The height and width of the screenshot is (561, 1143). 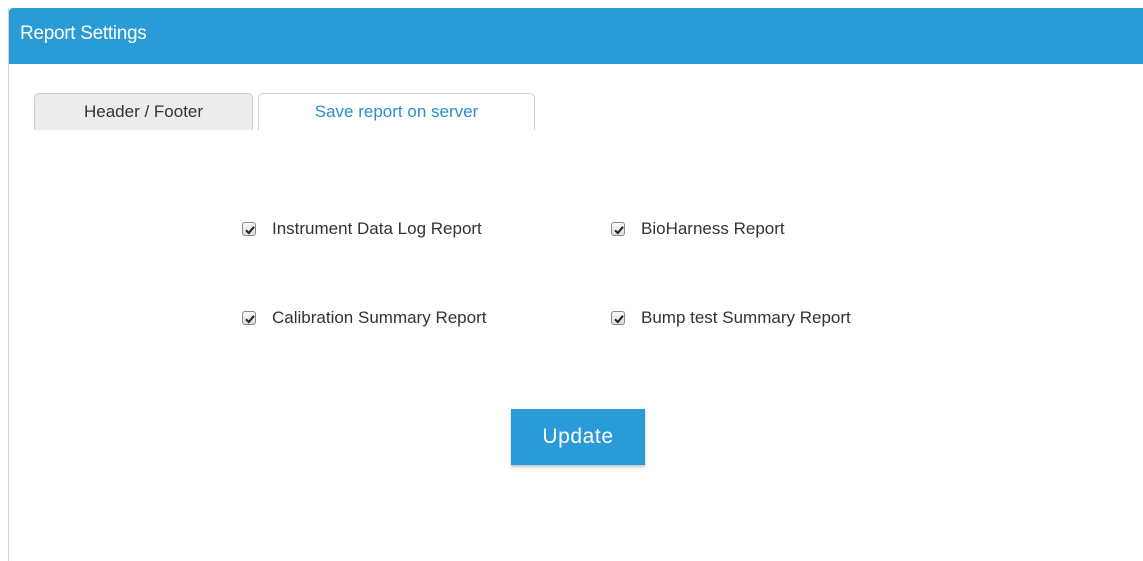 I want to click on option-label: Instrument Data Log Report, so click(x=377, y=228).